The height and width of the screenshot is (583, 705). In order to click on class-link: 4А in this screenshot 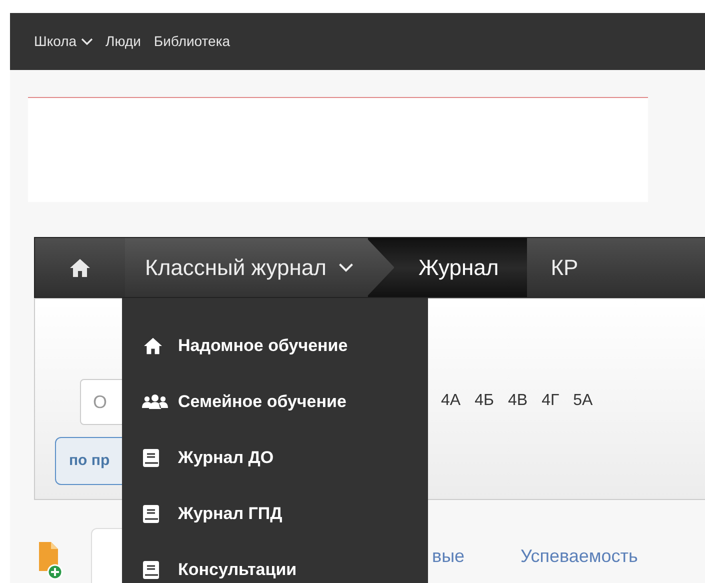, I will do `click(451, 401)`.